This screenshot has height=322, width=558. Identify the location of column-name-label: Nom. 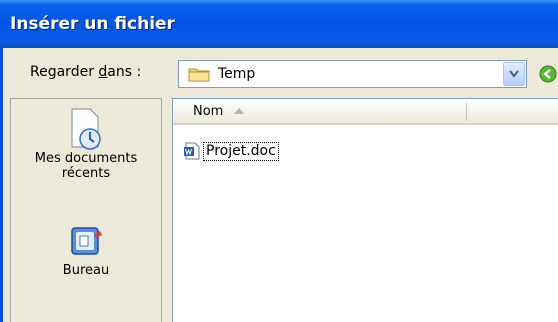
(208, 111).